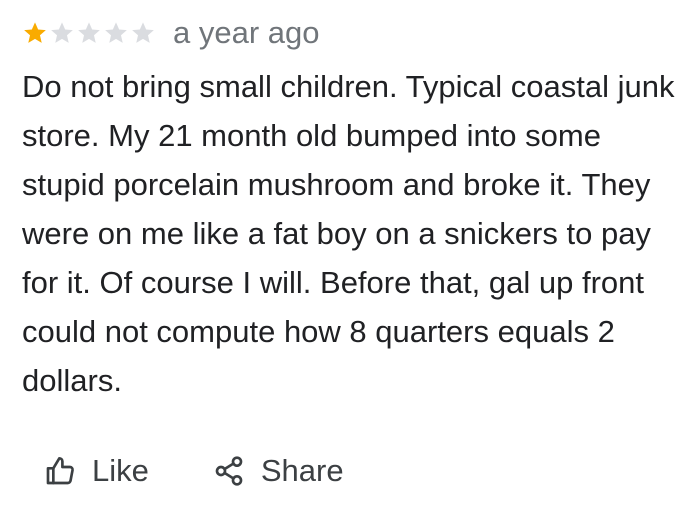  What do you see at coordinates (357, 33) in the screenshot?
I see `review-meta: a year ago` at bounding box center [357, 33].